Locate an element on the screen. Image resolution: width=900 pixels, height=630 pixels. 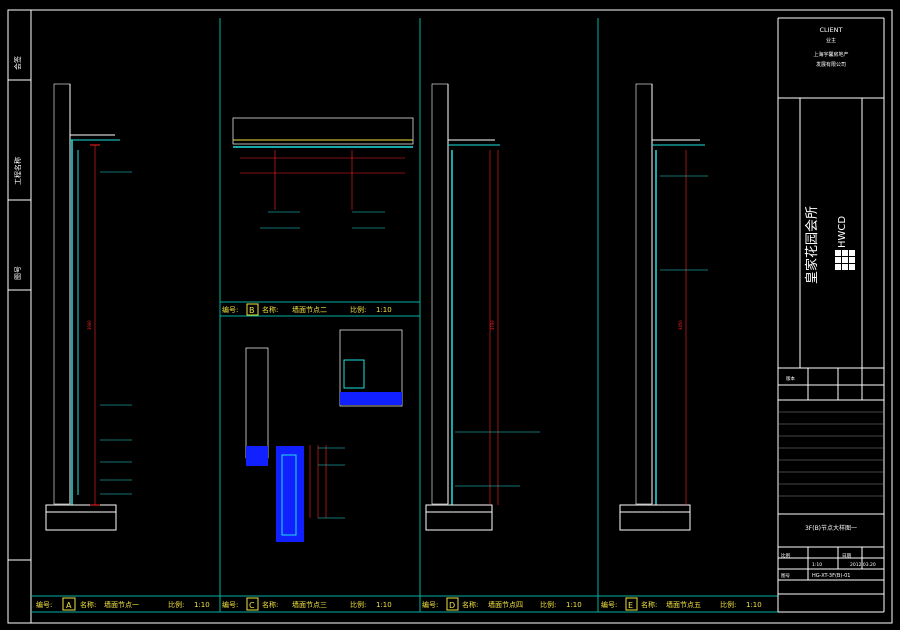
panel-b-scale-label: 比例: is located at coordinates (358, 309).